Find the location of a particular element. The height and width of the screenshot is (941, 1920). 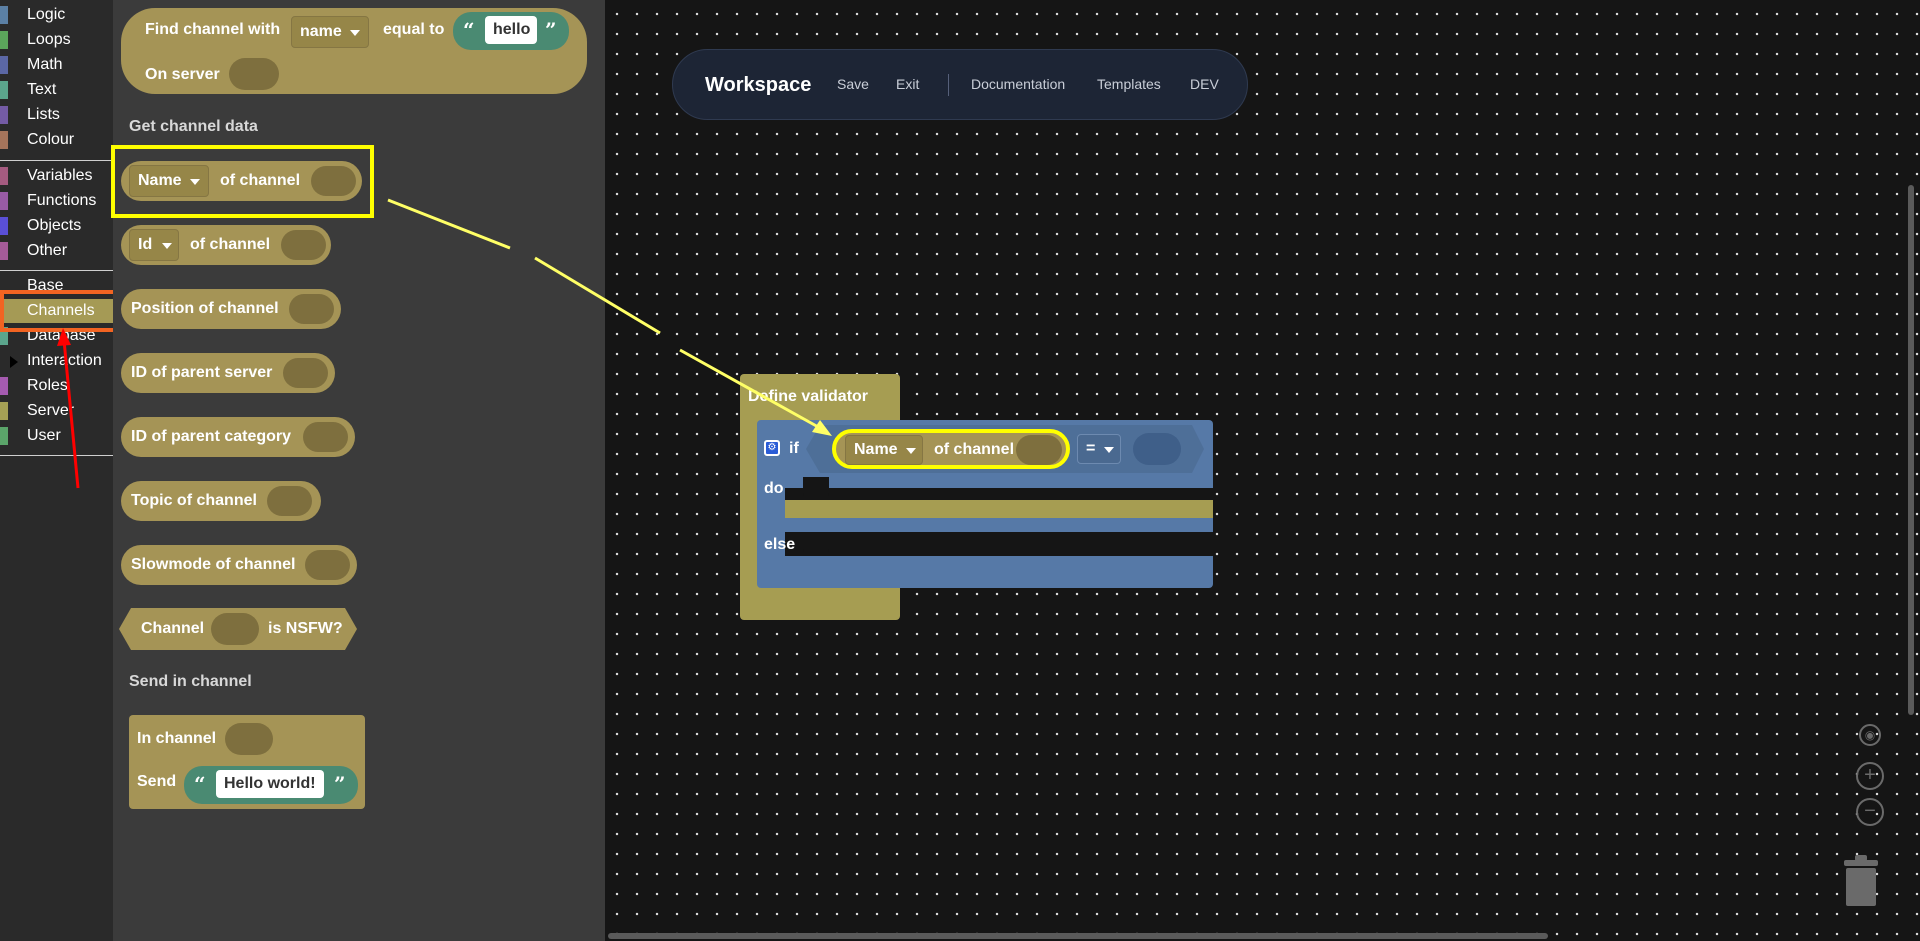

string-value: Hello world! is located at coordinates (270, 783).